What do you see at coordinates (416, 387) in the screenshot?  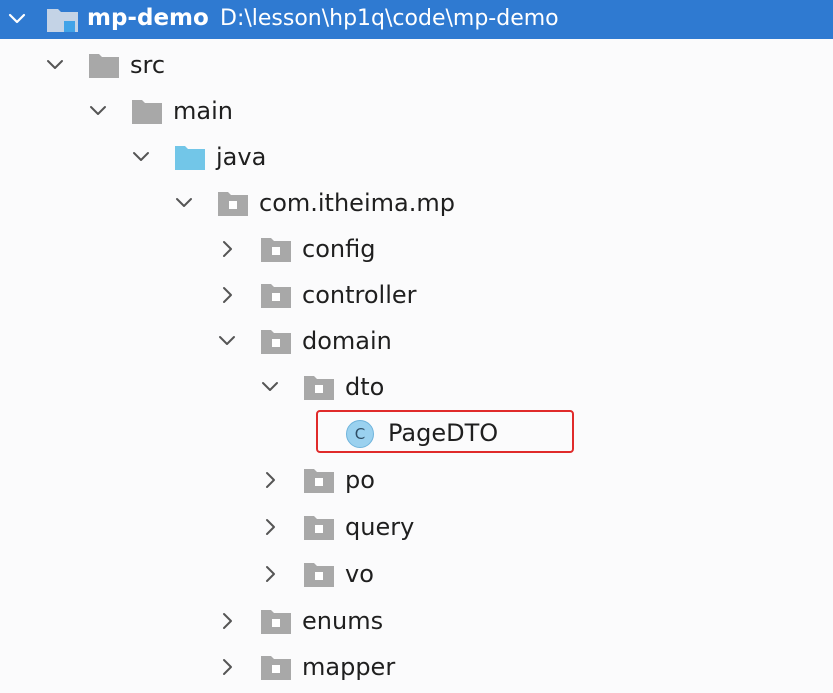 I see `tree-row-dto: dto` at bounding box center [416, 387].